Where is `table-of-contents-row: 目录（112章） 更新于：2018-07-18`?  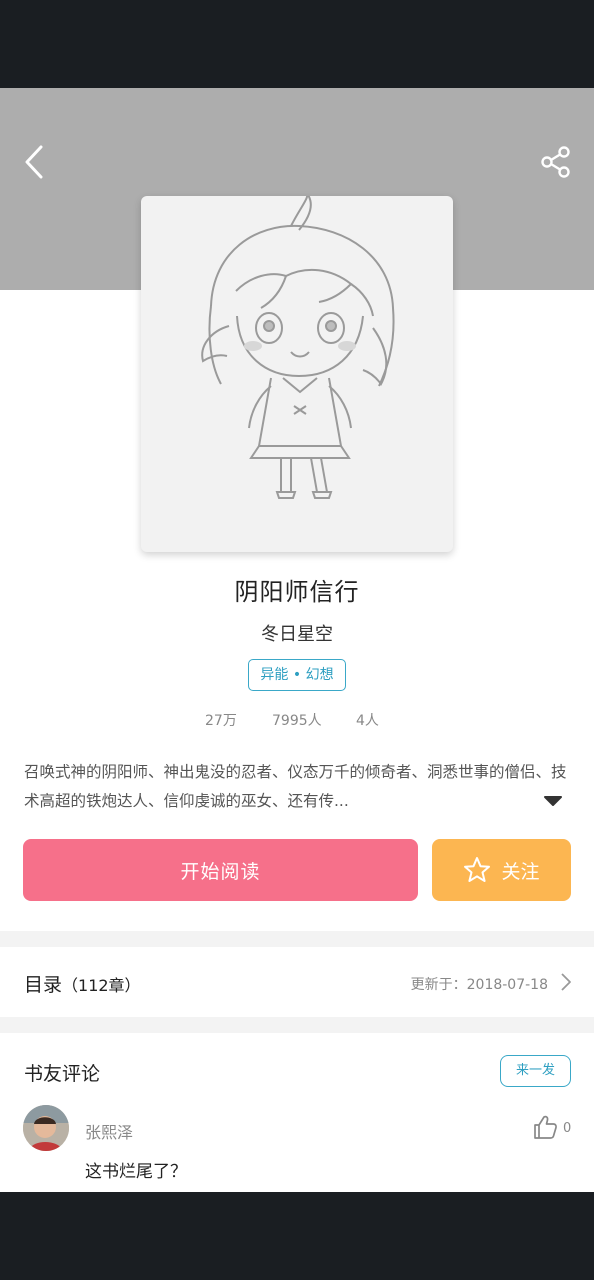
table-of-contents-row: 目录（112章） 更新于：2018-07-18 is located at coordinates (297, 983).